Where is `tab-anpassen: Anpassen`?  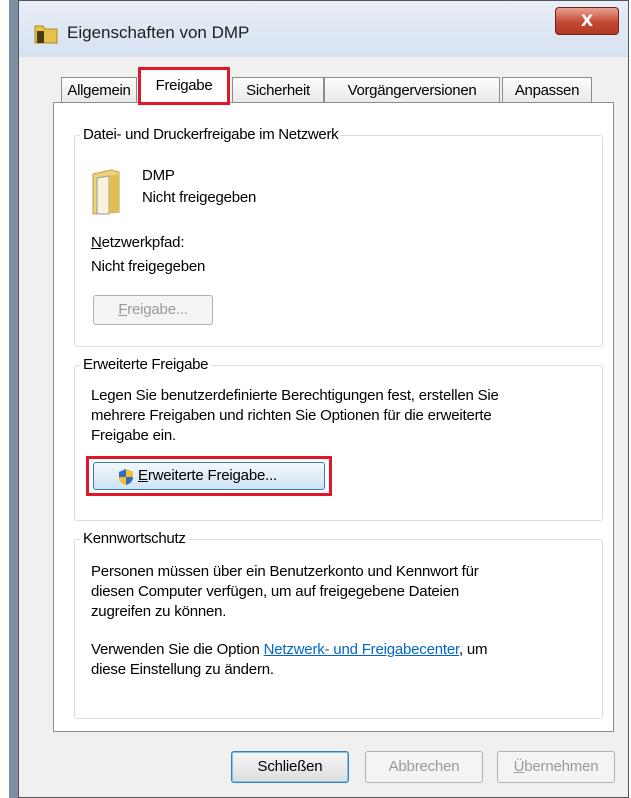 tab-anpassen: Anpassen is located at coordinates (547, 90).